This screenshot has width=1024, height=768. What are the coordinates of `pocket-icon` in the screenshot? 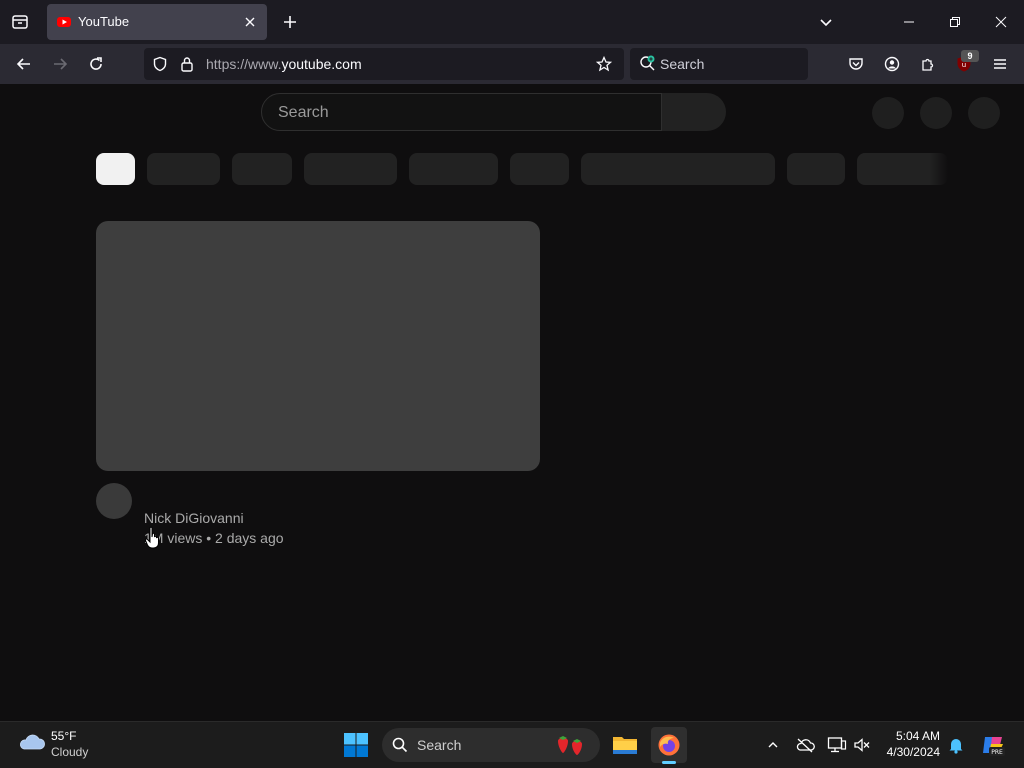 It's located at (856, 64).